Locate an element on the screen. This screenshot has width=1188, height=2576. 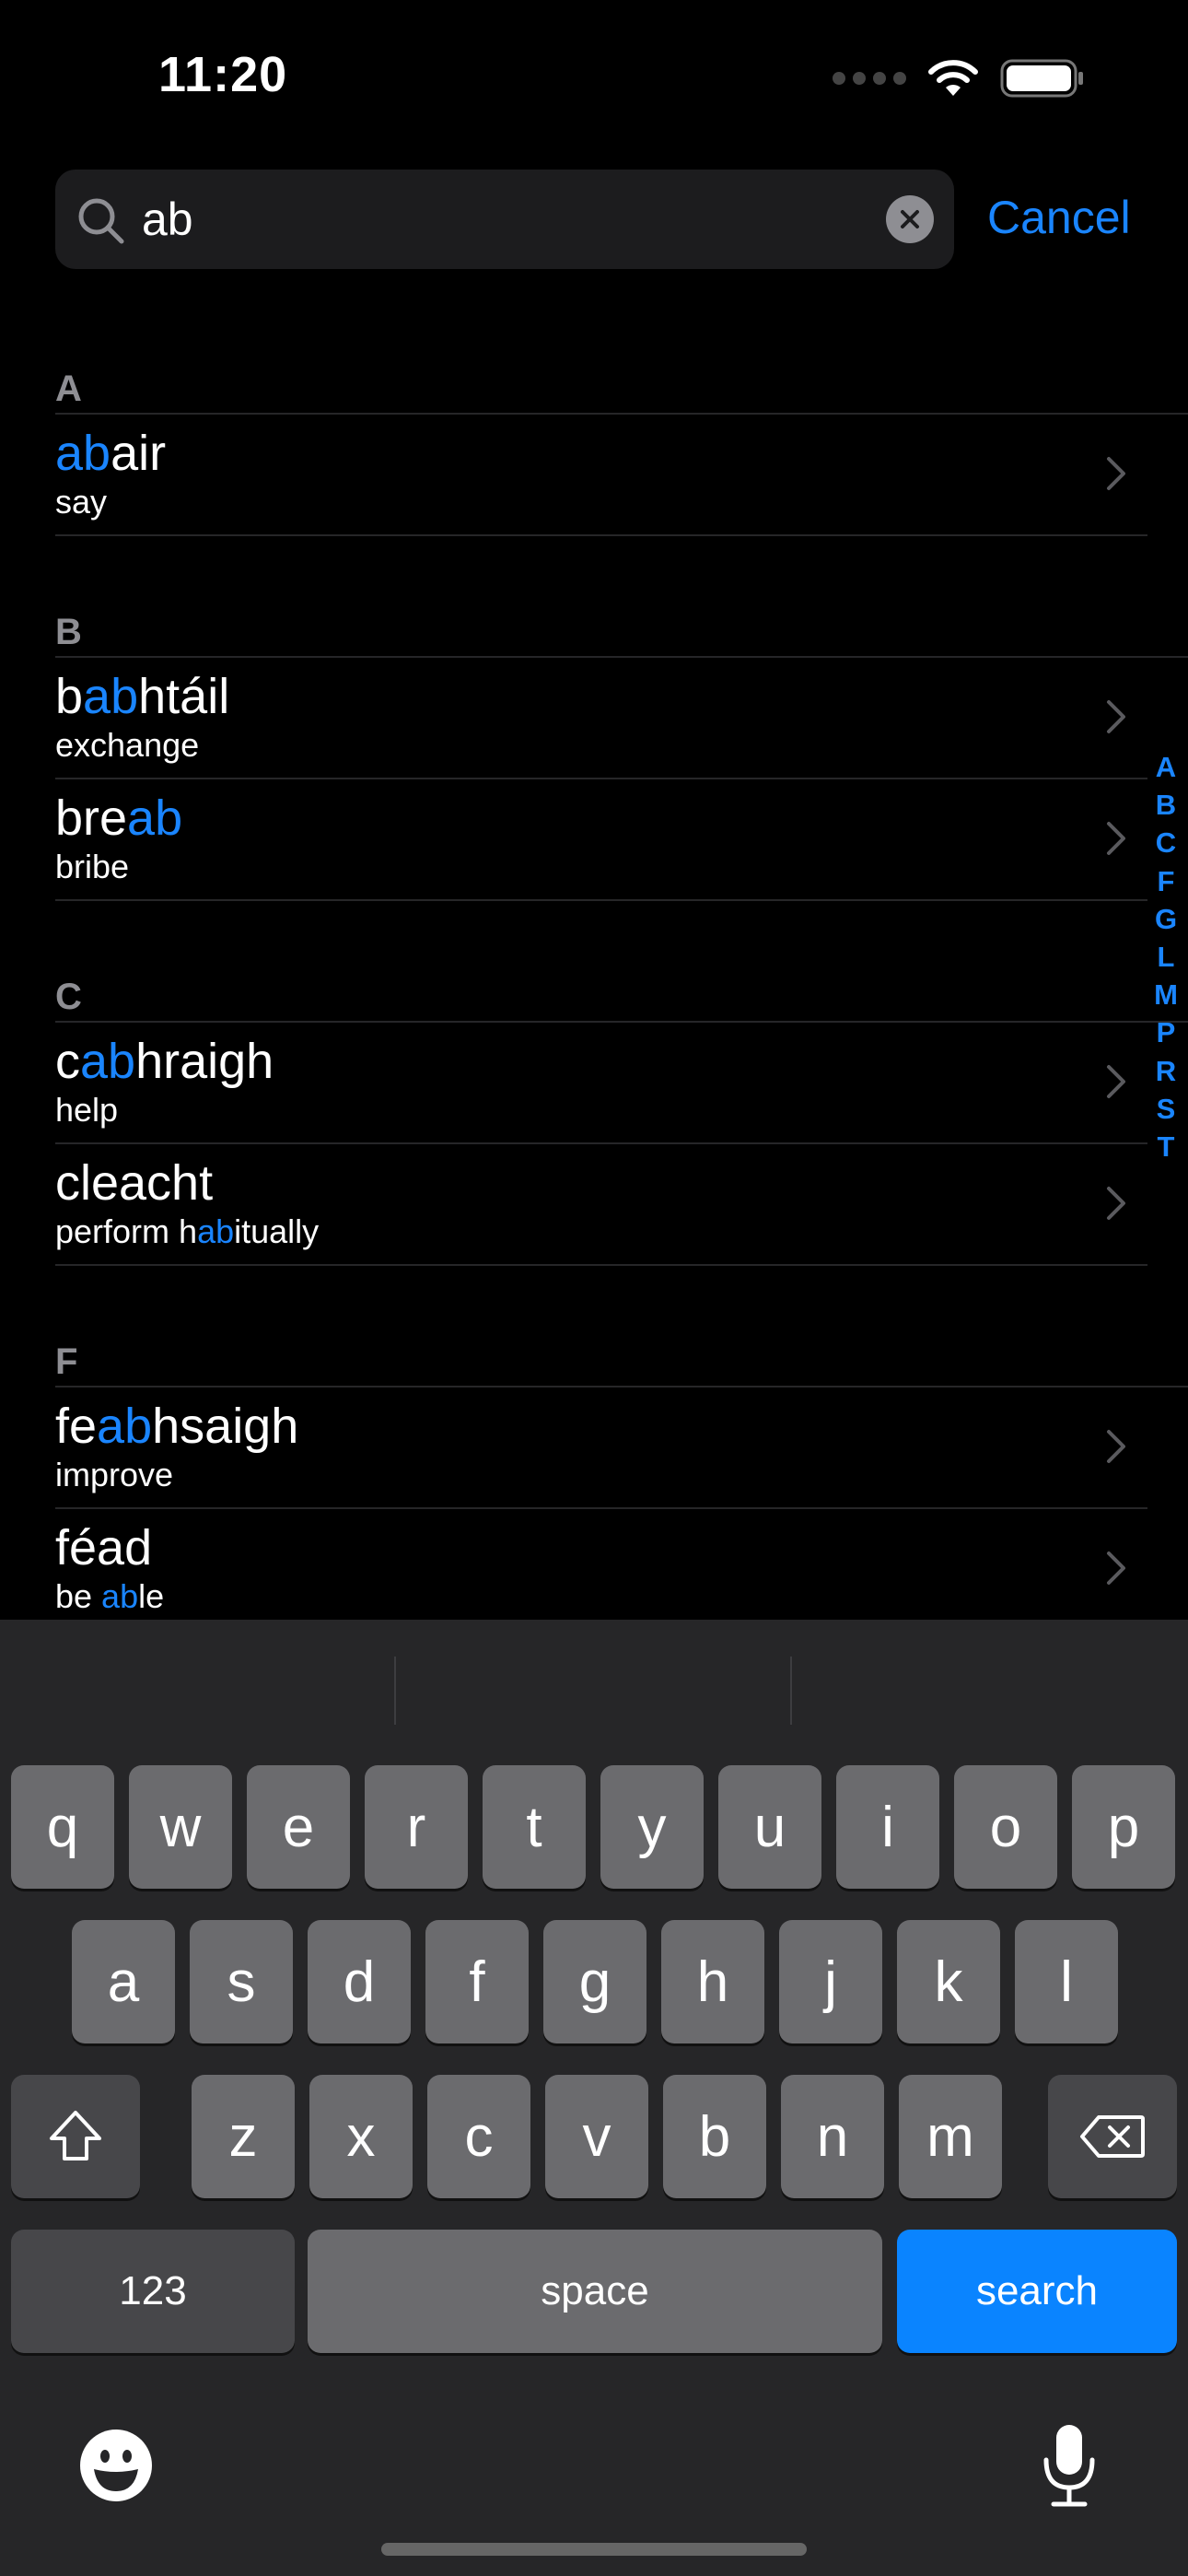
key-d: d is located at coordinates (359, 1981).